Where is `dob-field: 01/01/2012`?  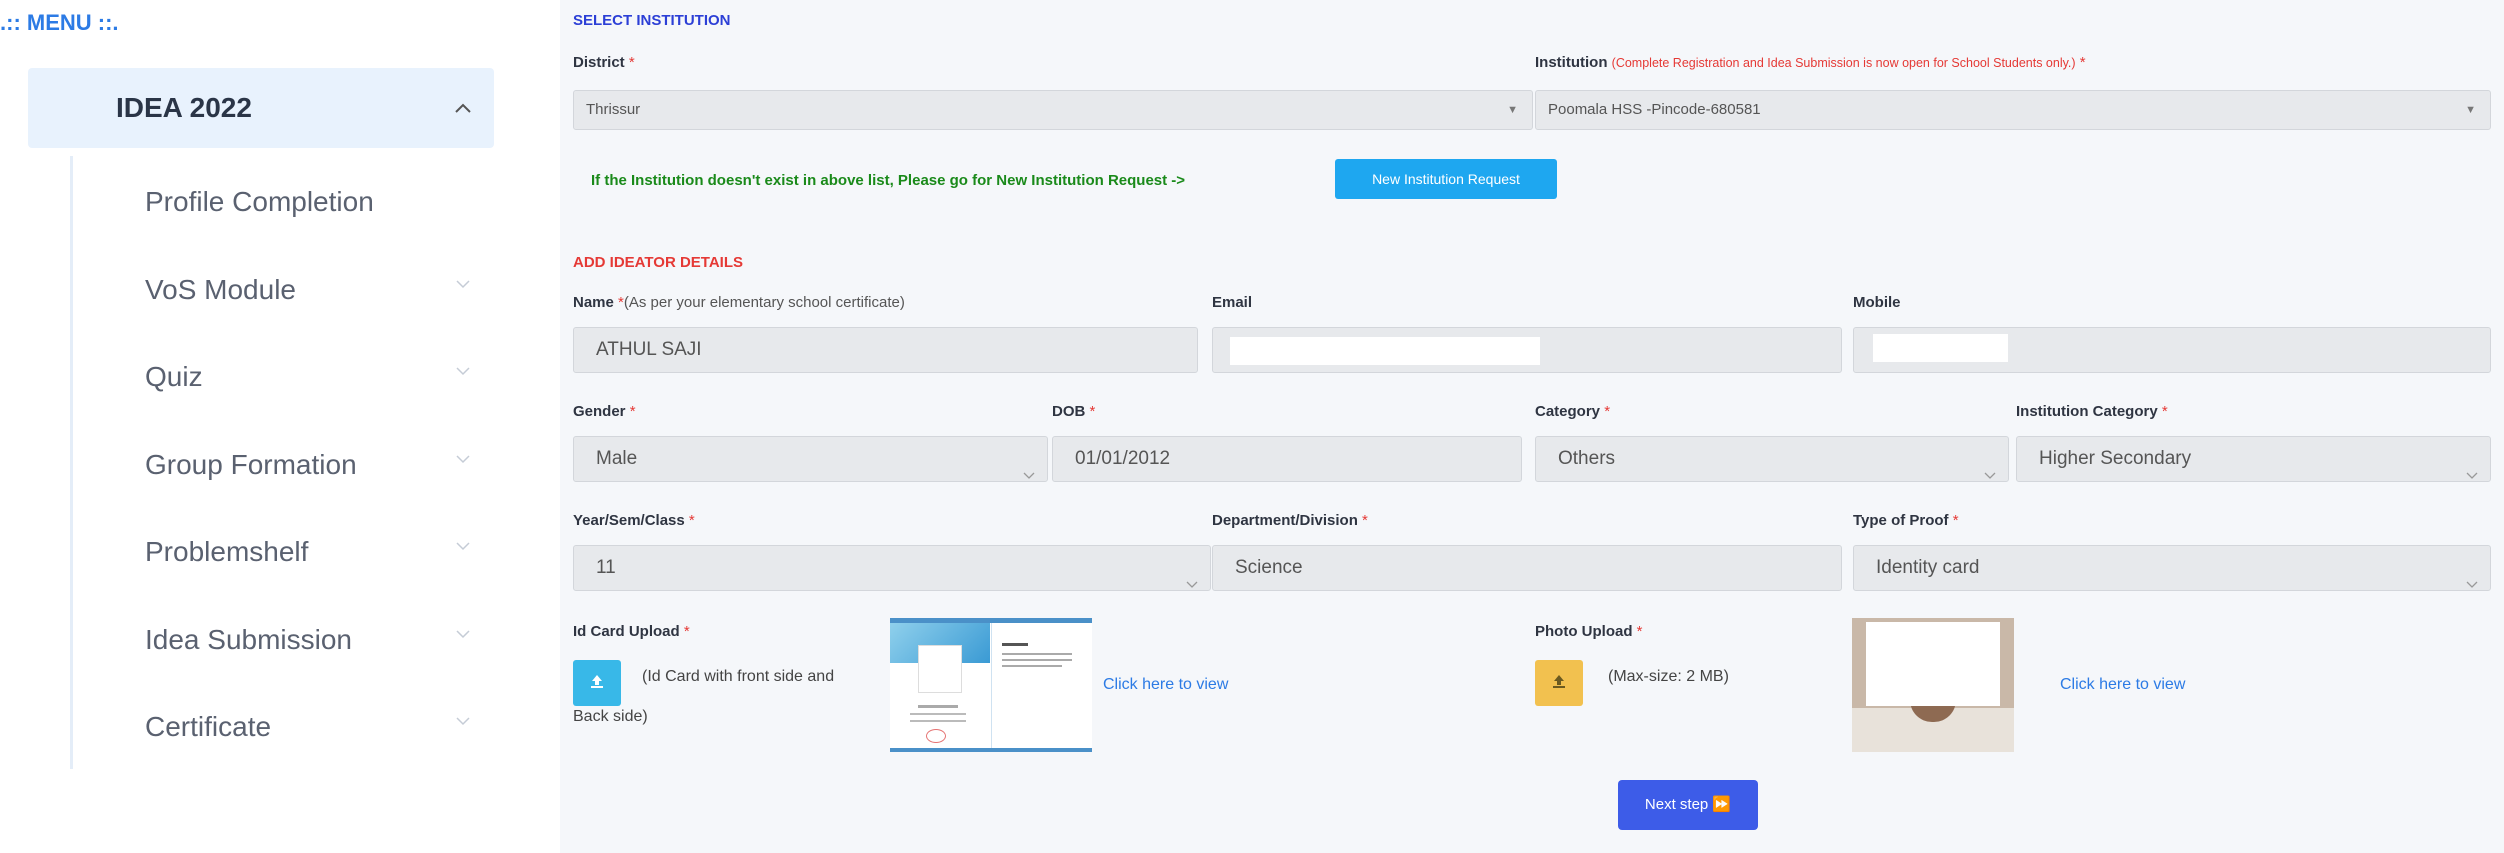 dob-field: 01/01/2012 is located at coordinates (1287, 459).